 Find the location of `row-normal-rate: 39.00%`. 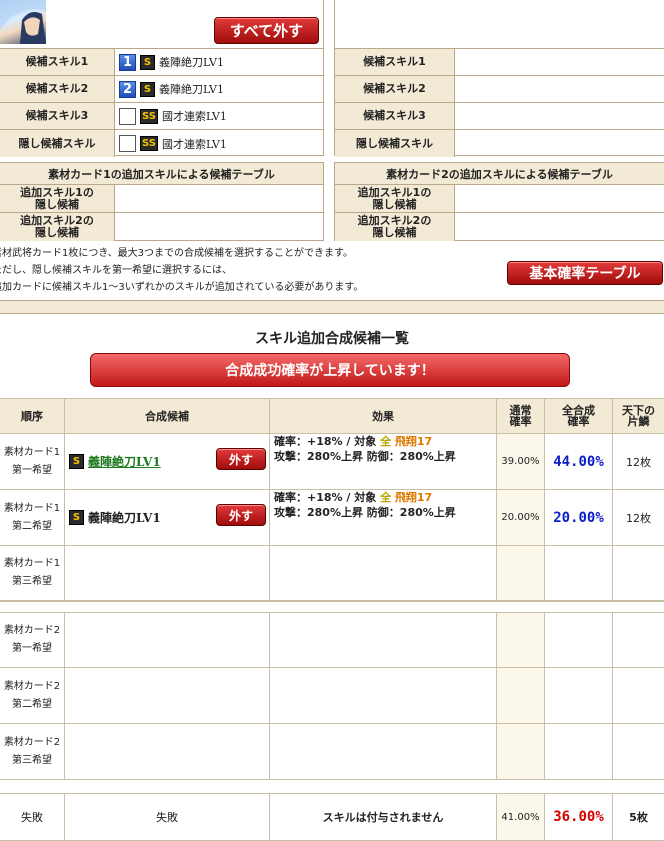

row-normal-rate: 39.00% is located at coordinates (521, 461).